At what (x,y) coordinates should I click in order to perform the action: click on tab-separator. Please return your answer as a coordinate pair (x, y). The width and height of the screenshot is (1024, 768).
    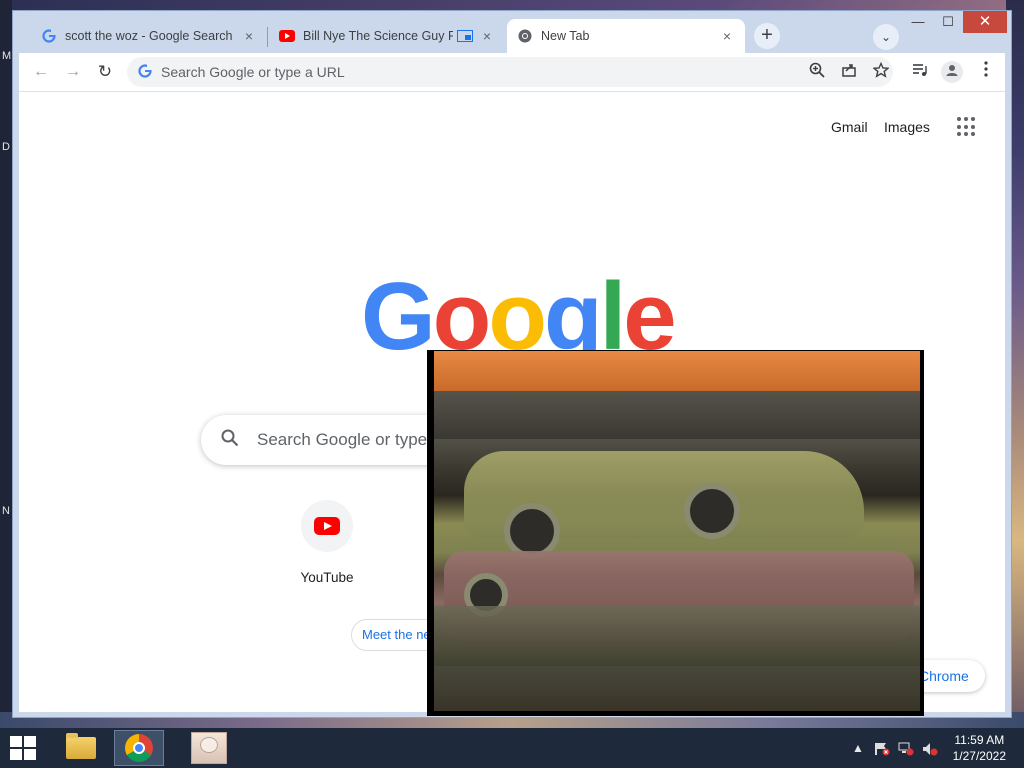
    Looking at the image, I should click on (267, 37).